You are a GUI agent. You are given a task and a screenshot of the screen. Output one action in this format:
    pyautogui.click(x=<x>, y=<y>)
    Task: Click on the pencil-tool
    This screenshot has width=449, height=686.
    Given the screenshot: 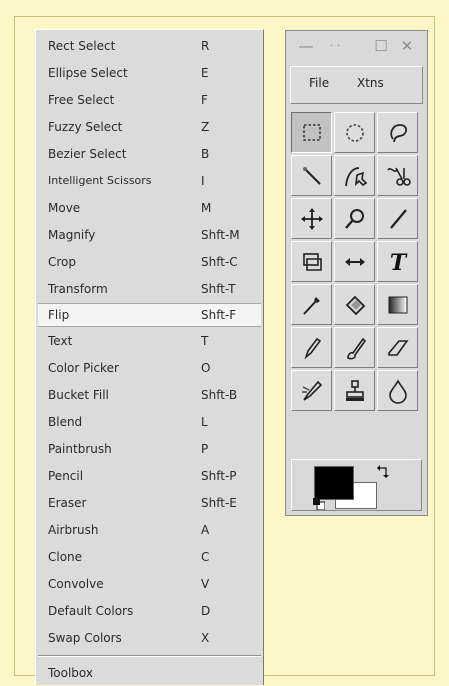 What is the action you would take?
    pyautogui.click(x=311, y=347)
    